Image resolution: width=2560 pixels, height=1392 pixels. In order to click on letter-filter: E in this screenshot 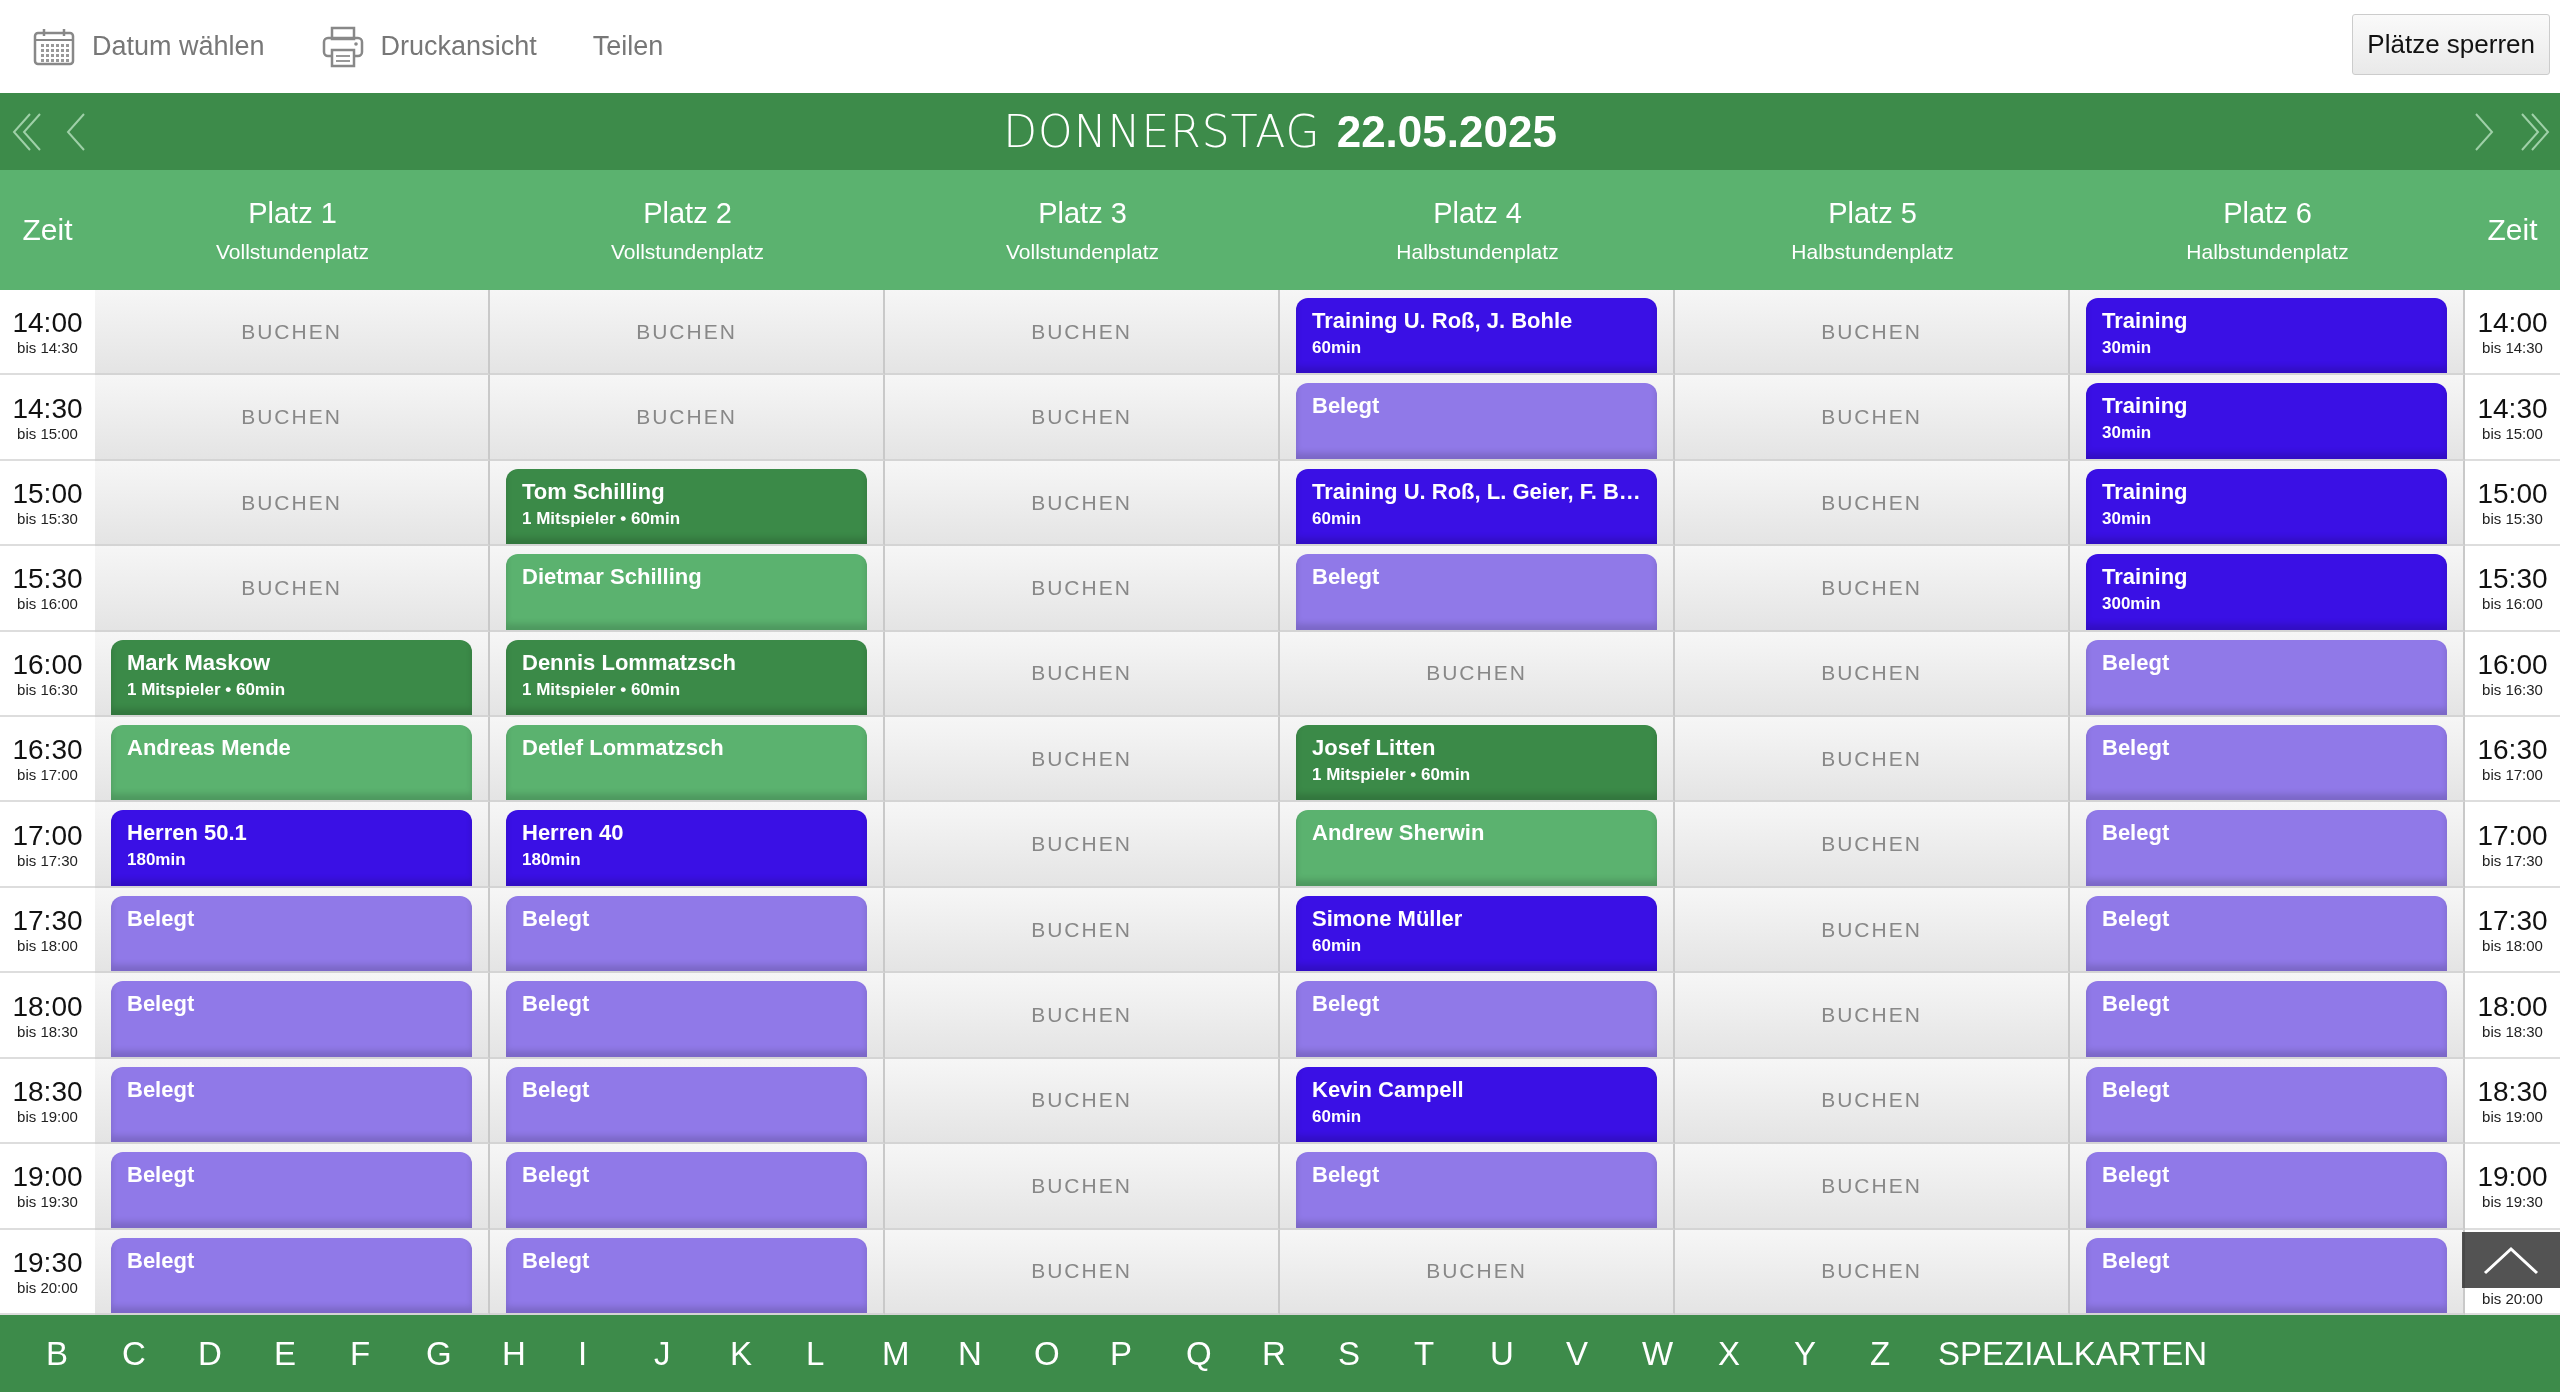, I will do `click(312, 1353)`.